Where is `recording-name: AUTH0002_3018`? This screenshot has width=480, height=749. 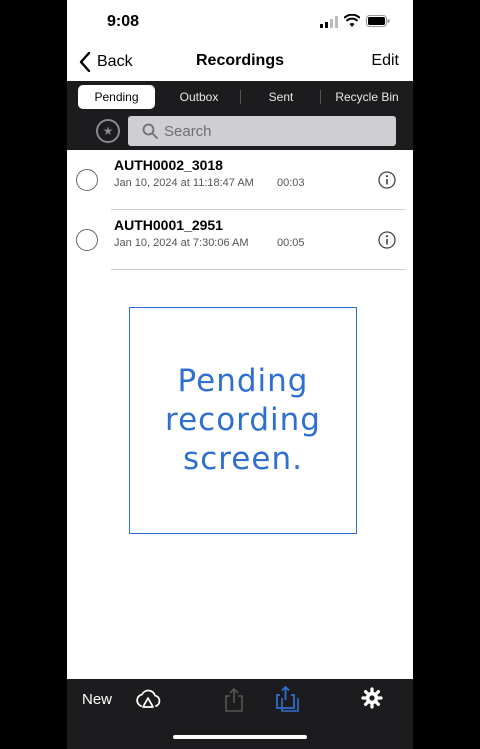
recording-name: AUTH0002_3018 is located at coordinates (168, 165).